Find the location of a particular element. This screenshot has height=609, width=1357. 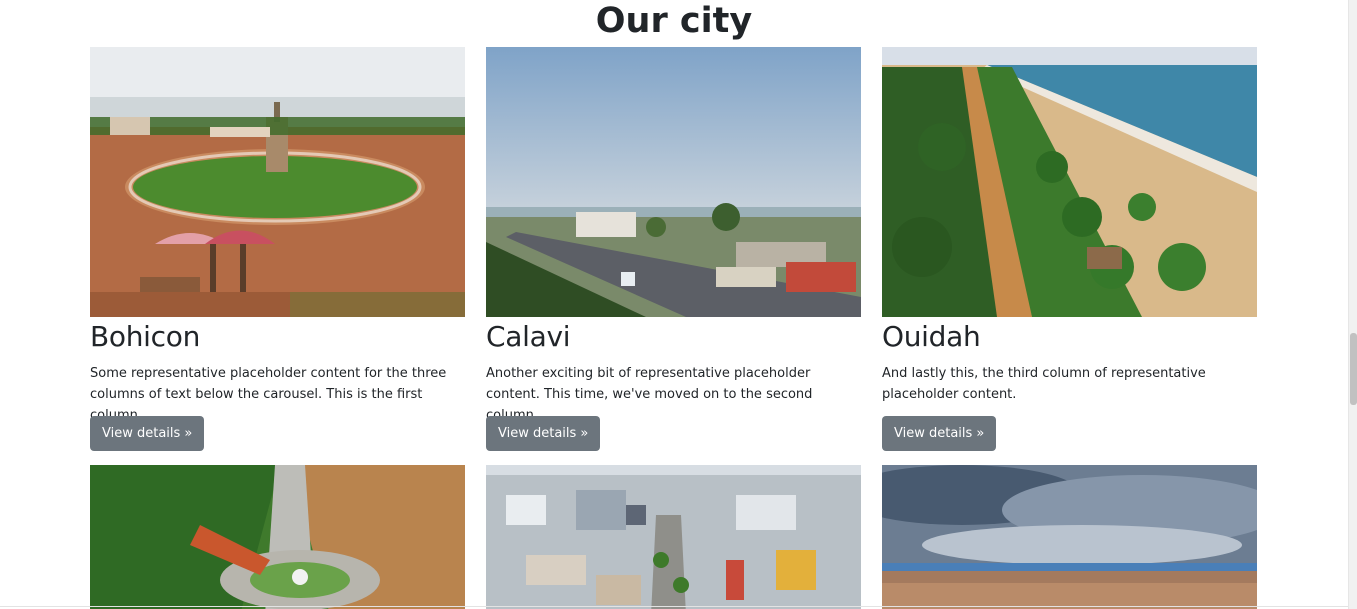

city-photo-bohicon is located at coordinates (277, 182).